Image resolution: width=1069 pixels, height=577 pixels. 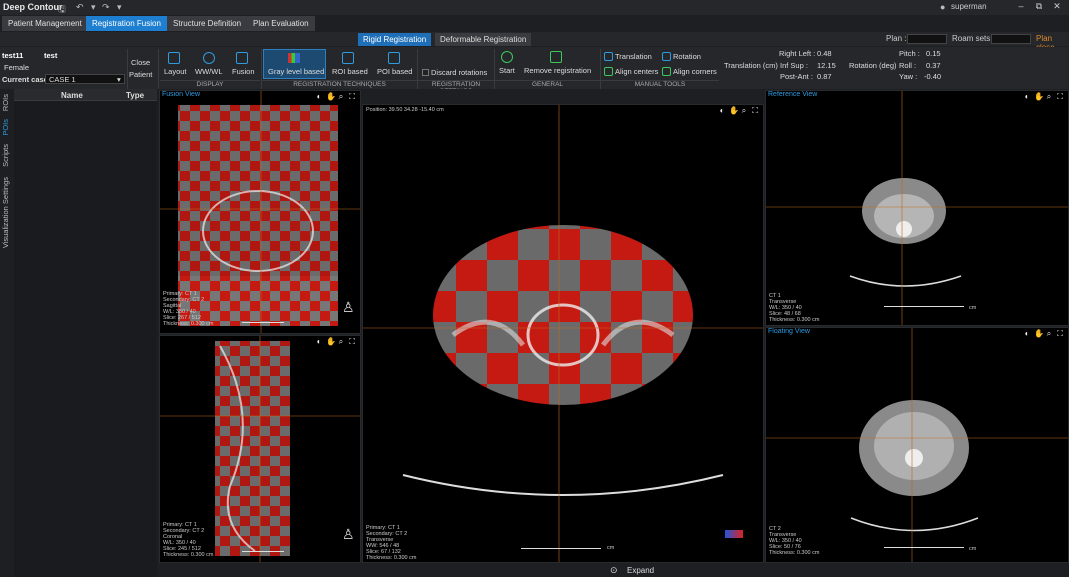 I want to click on rotation-button: Rotation, so click(x=687, y=56).